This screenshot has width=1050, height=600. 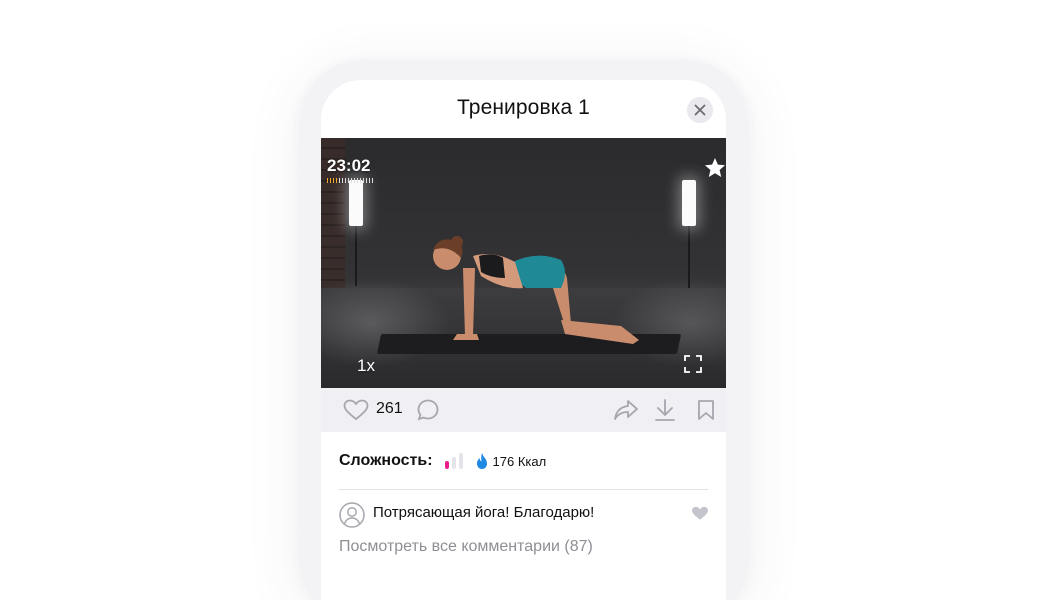 What do you see at coordinates (442, 461) in the screenshot?
I see `workout-stats: Сложность: 176 Ккал` at bounding box center [442, 461].